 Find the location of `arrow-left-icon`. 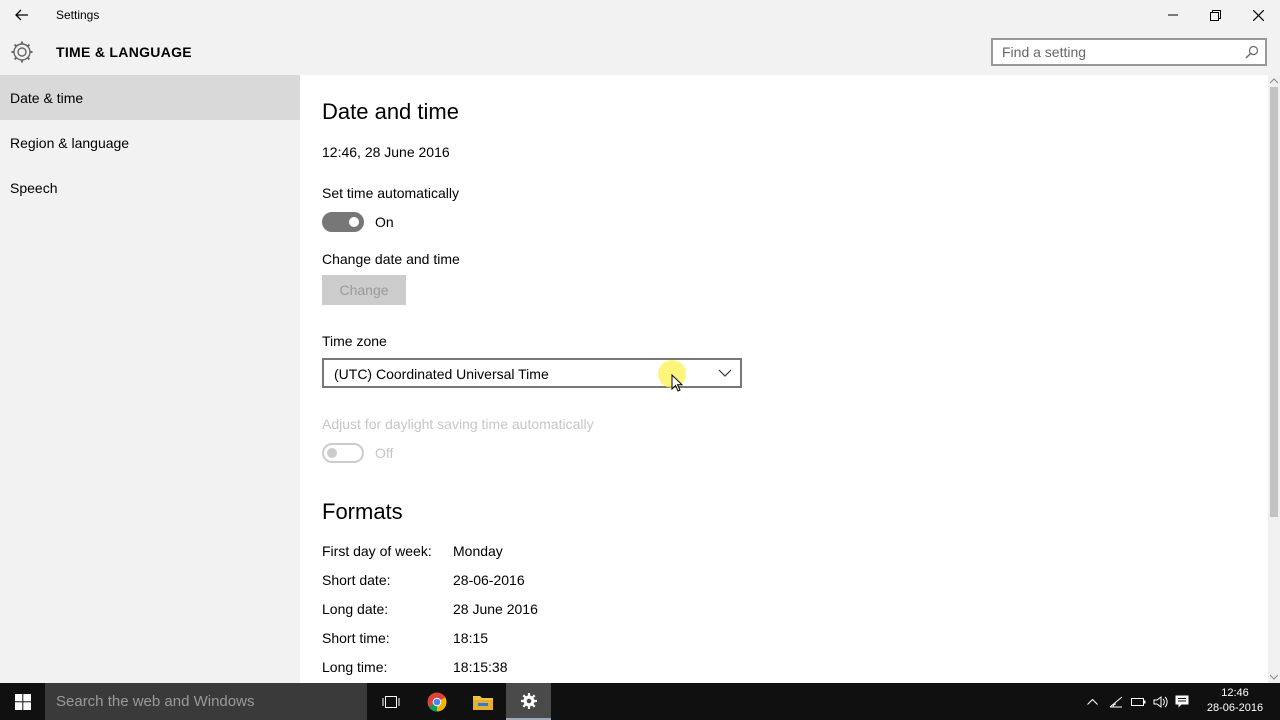

arrow-left-icon is located at coordinates (21, 15).